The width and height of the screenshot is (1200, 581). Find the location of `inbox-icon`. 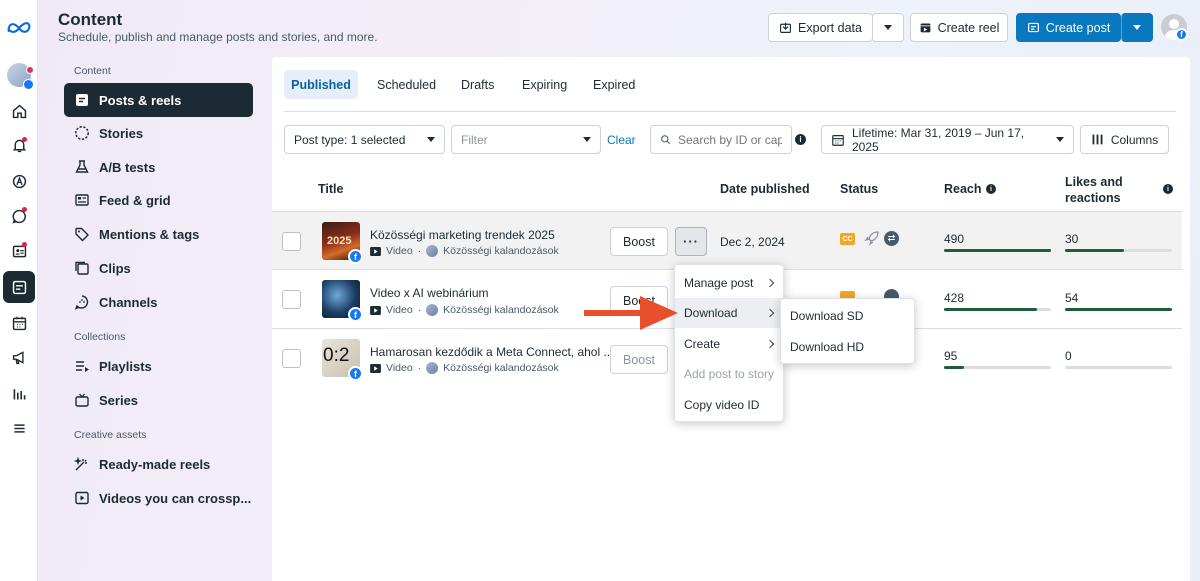

inbox-icon is located at coordinates (19, 216).